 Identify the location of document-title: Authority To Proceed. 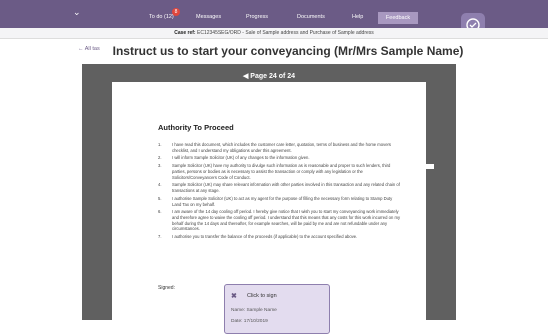
(196, 127).